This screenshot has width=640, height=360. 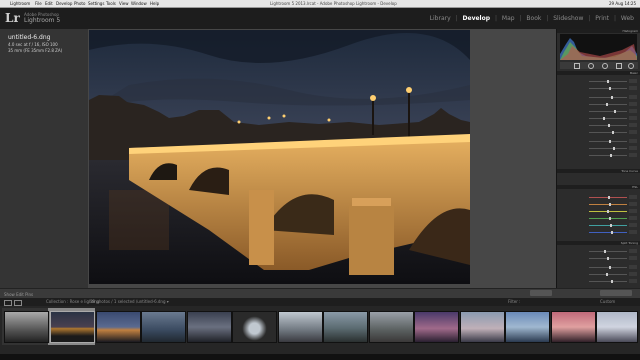 I want to click on module-map: Map, so click(x=508, y=18).